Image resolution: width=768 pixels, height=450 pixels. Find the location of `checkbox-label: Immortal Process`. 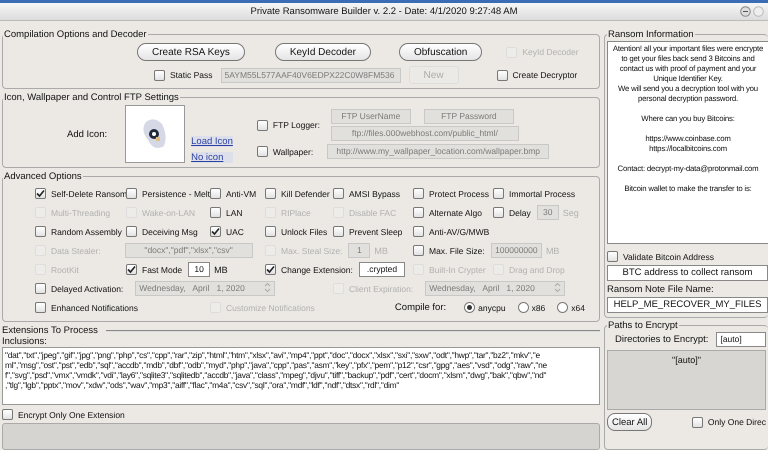

checkbox-label: Immortal Process is located at coordinates (542, 193).